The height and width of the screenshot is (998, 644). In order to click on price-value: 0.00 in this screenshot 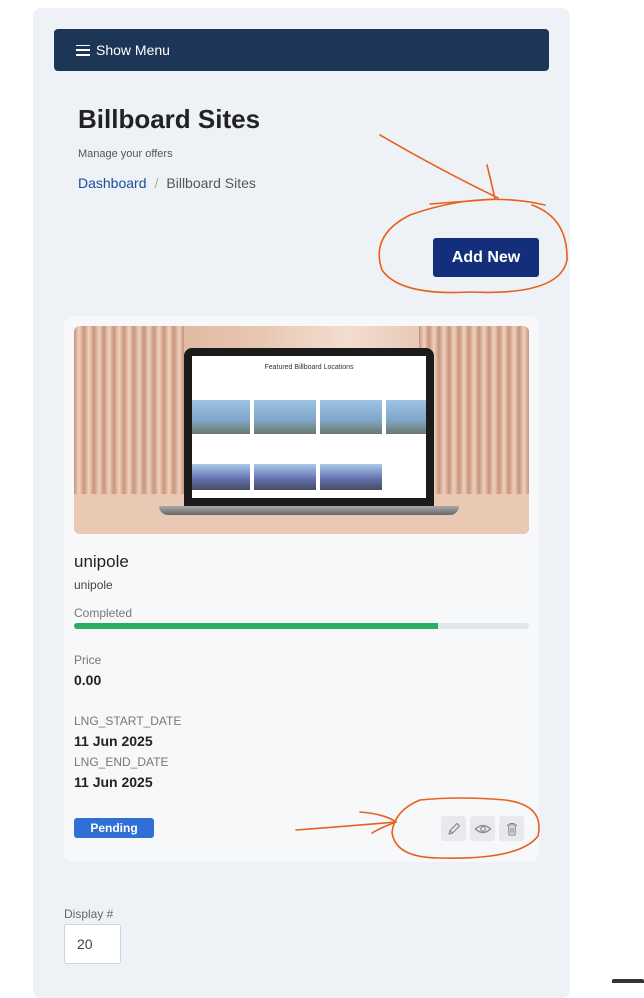, I will do `click(88, 680)`.